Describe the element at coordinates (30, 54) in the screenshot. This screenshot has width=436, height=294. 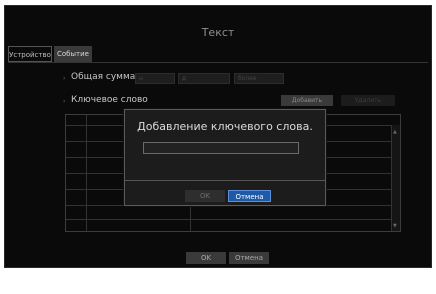
I see `tab-device: Устройство` at that location.